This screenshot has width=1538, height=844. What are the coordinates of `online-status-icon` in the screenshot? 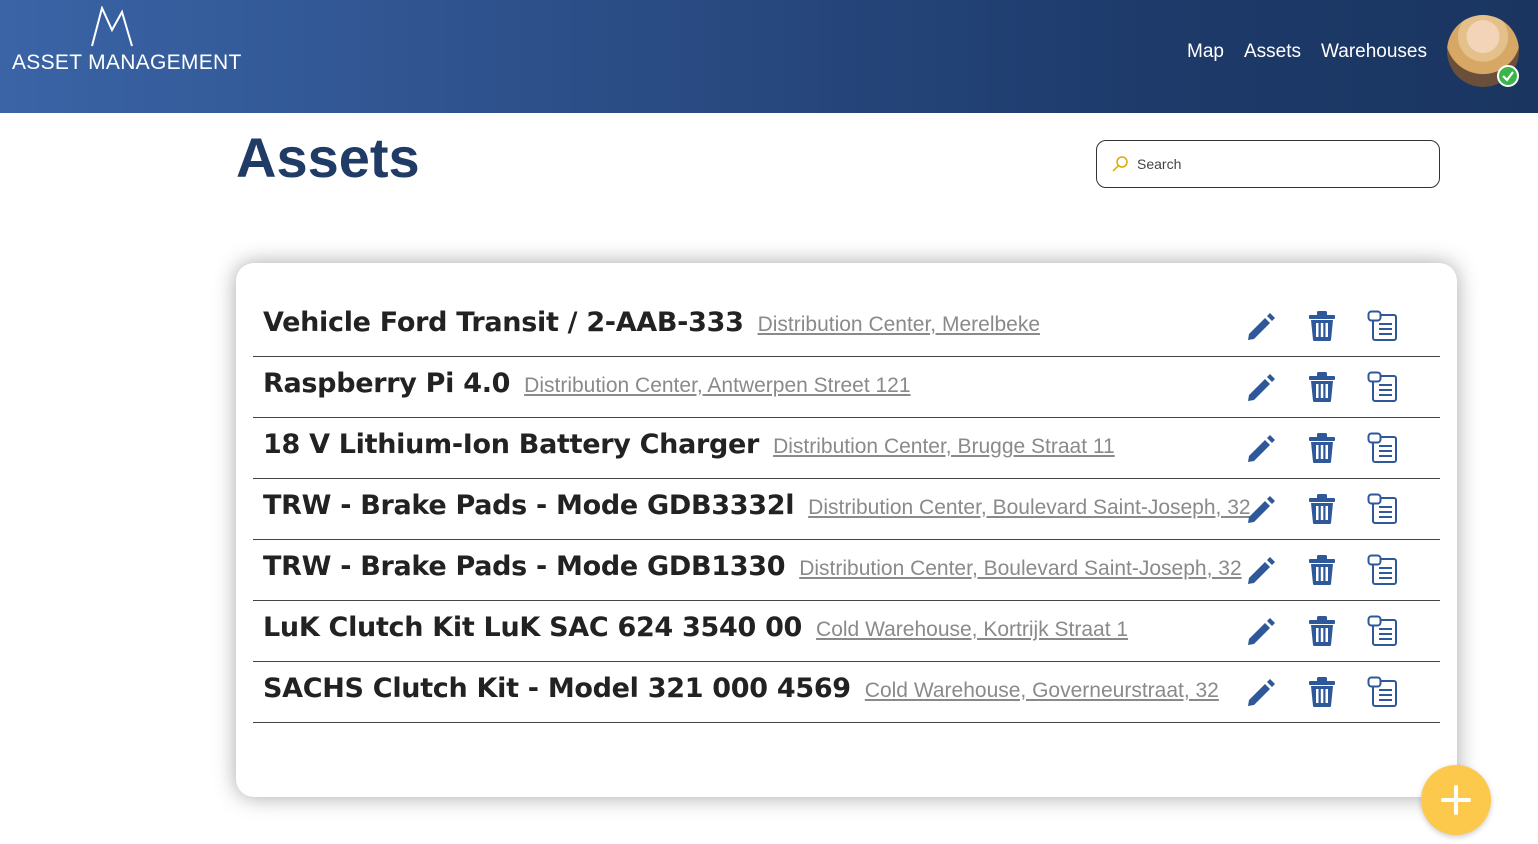 It's located at (1508, 76).